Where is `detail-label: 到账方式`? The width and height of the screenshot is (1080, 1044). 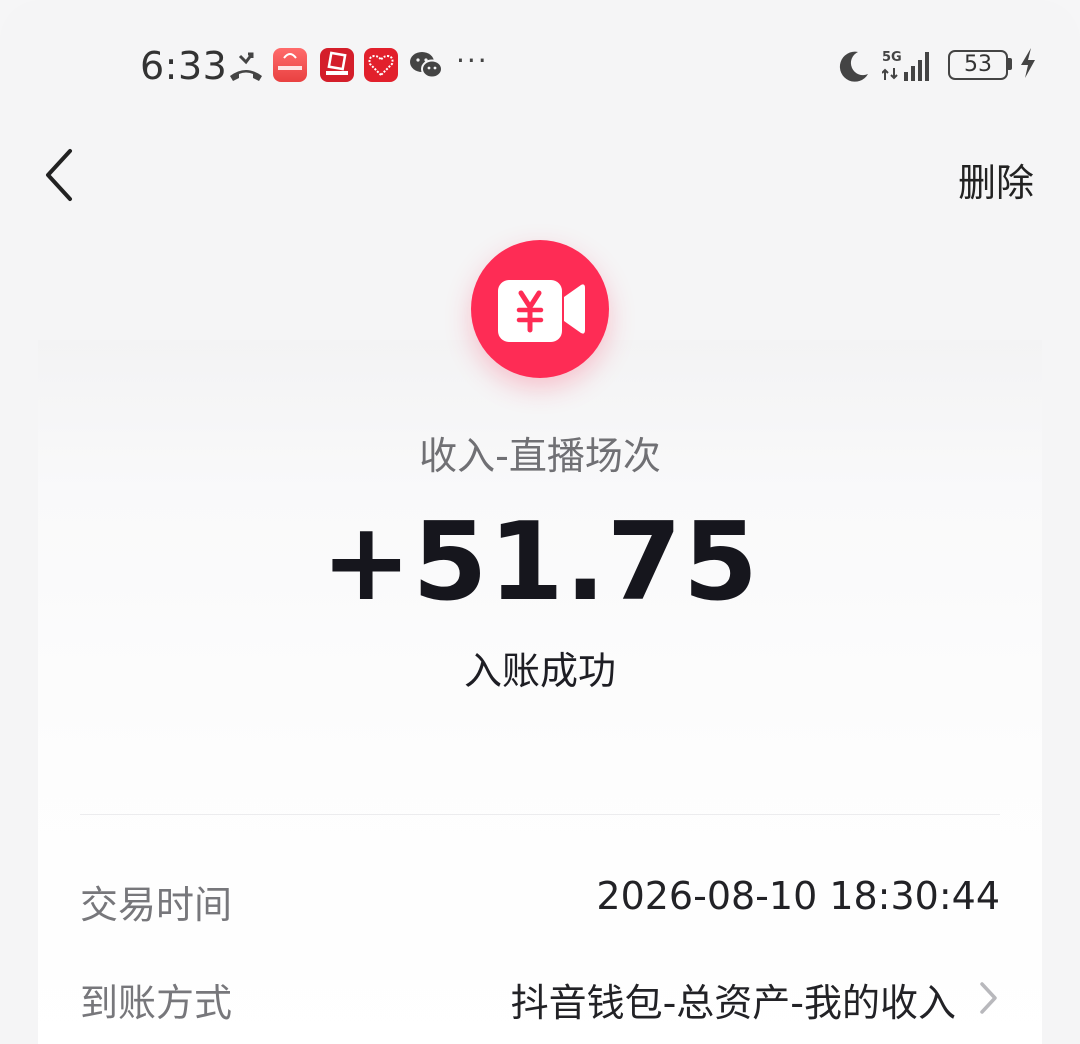
detail-label: 到账方式 is located at coordinates (156, 1003).